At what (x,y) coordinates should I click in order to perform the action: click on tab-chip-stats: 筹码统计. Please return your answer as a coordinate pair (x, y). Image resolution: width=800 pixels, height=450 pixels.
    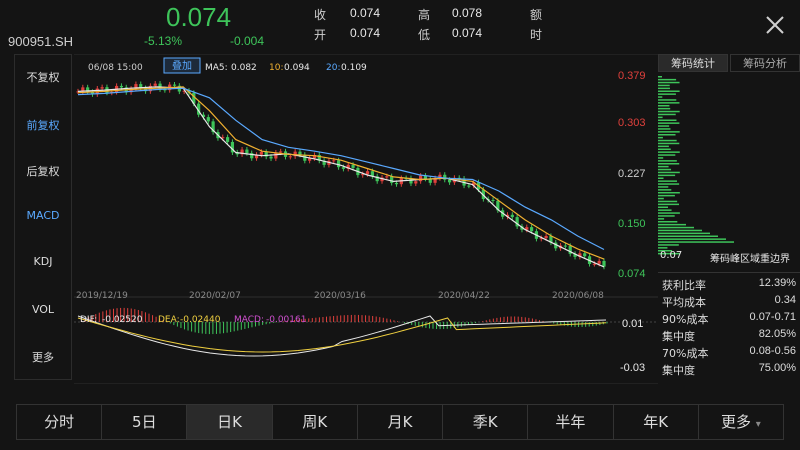
    Looking at the image, I should click on (693, 63).